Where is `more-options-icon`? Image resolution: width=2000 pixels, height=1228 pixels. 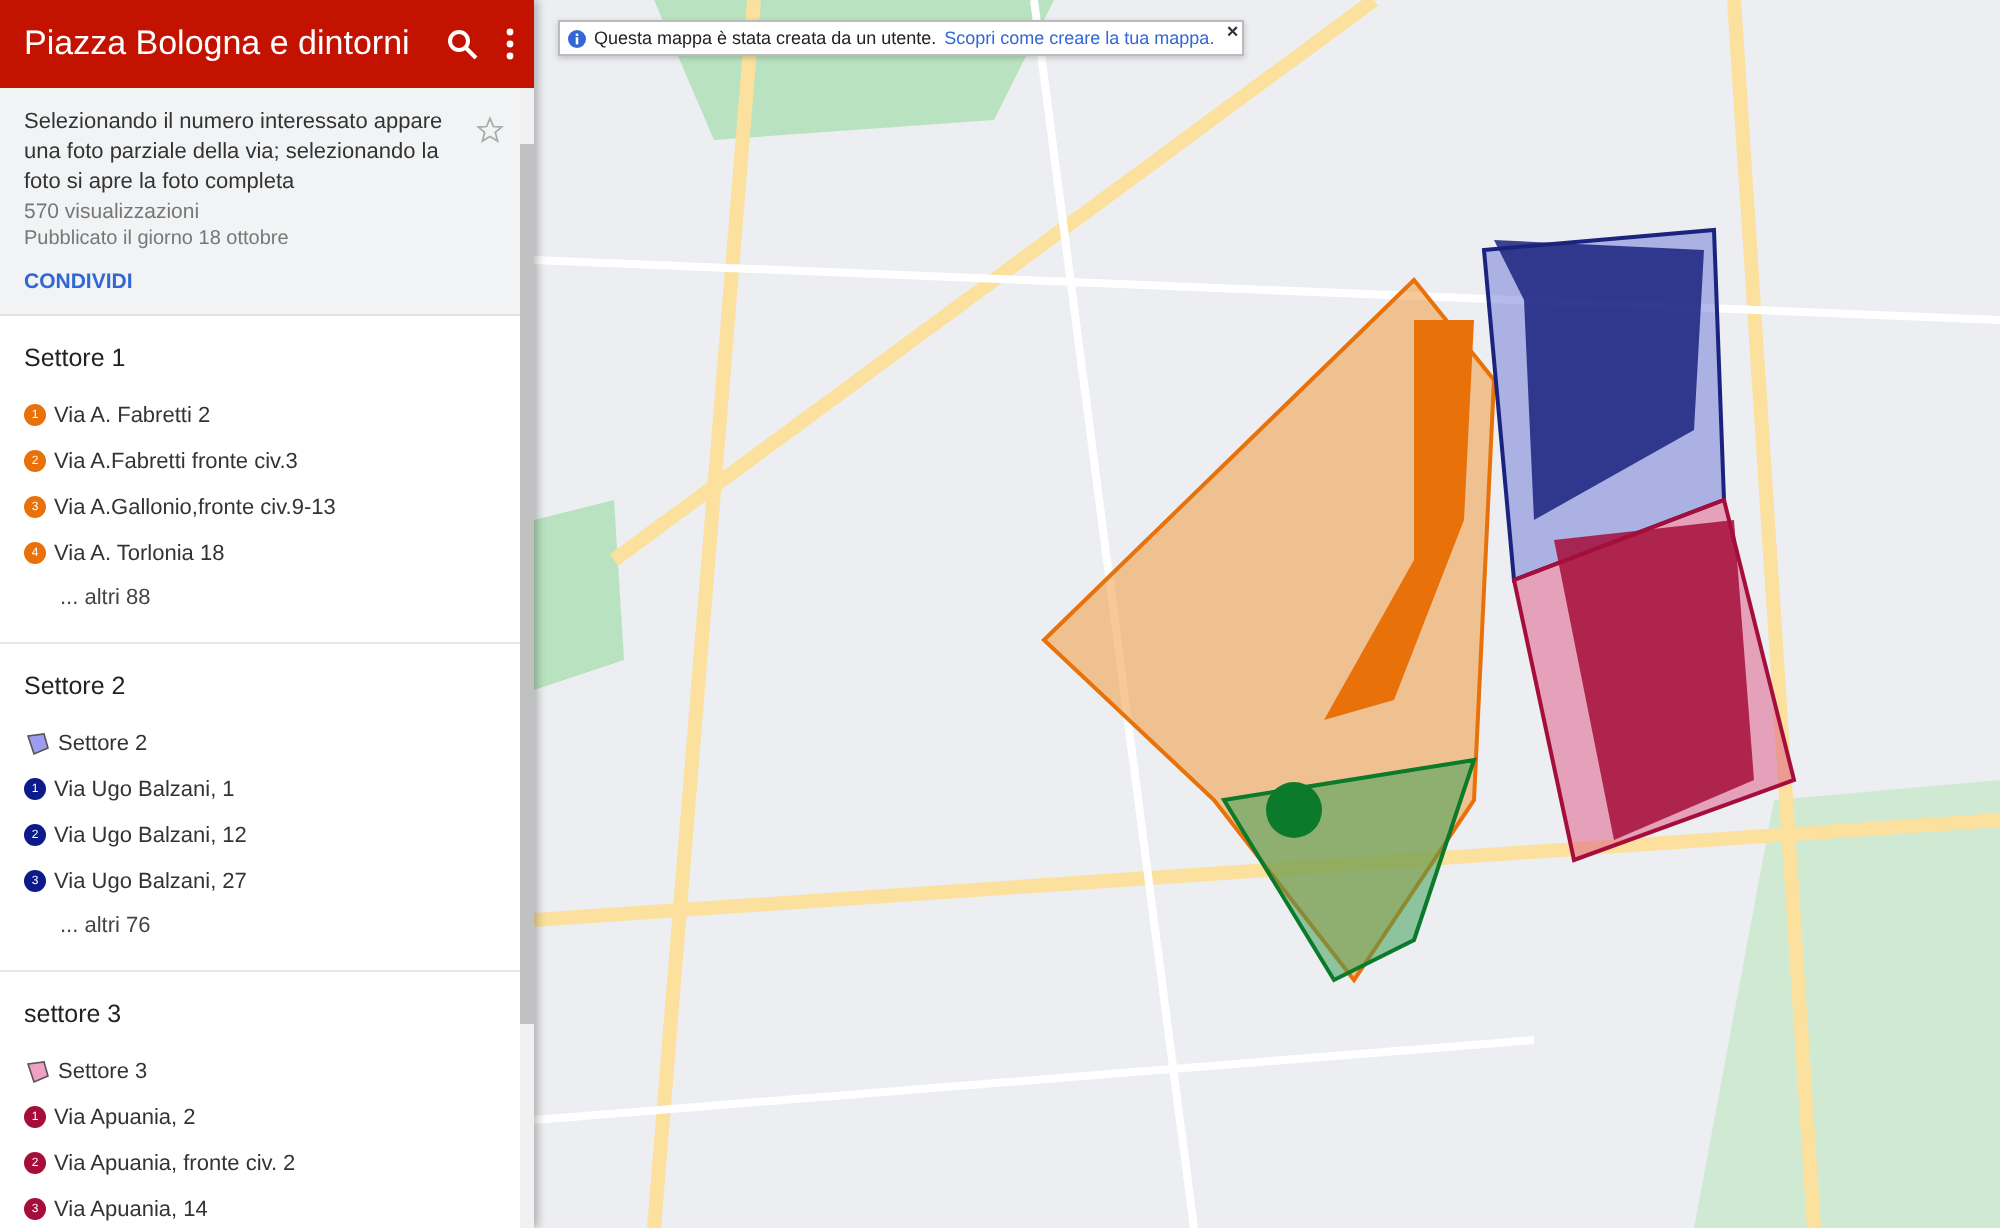
more-options-icon is located at coordinates (510, 44).